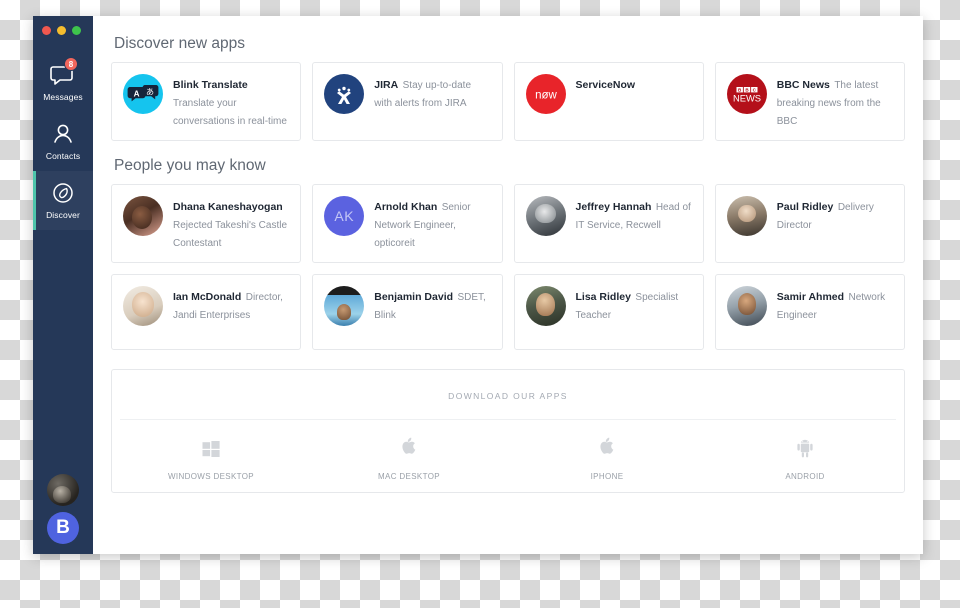 This screenshot has width=960, height=608. Describe the element at coordinates (207, 297) in the screenshot. I see `person-name: Ian McDonald` at that location.